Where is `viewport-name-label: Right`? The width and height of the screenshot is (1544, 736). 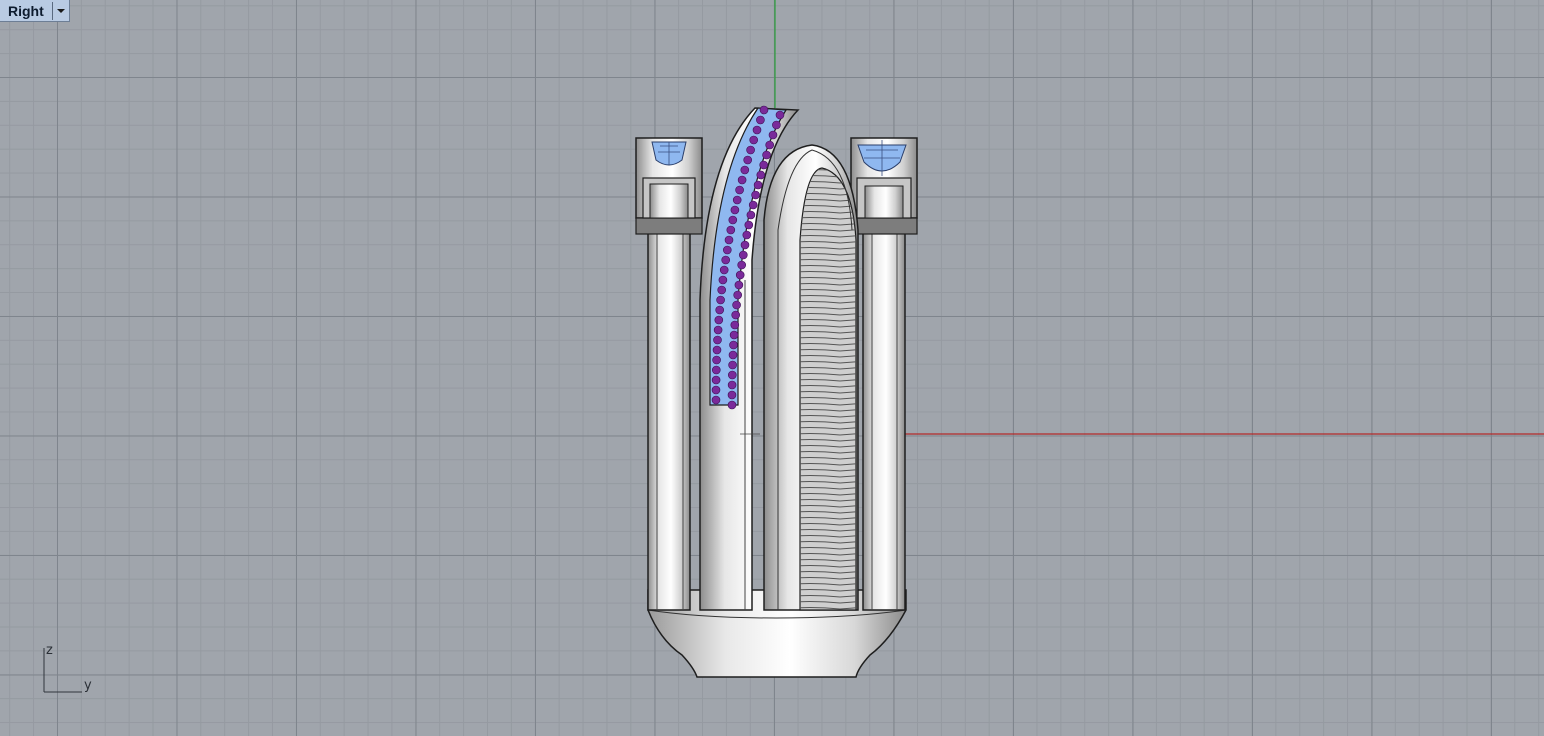 viewport-name-label: Right is located at coordinates (26, 11).